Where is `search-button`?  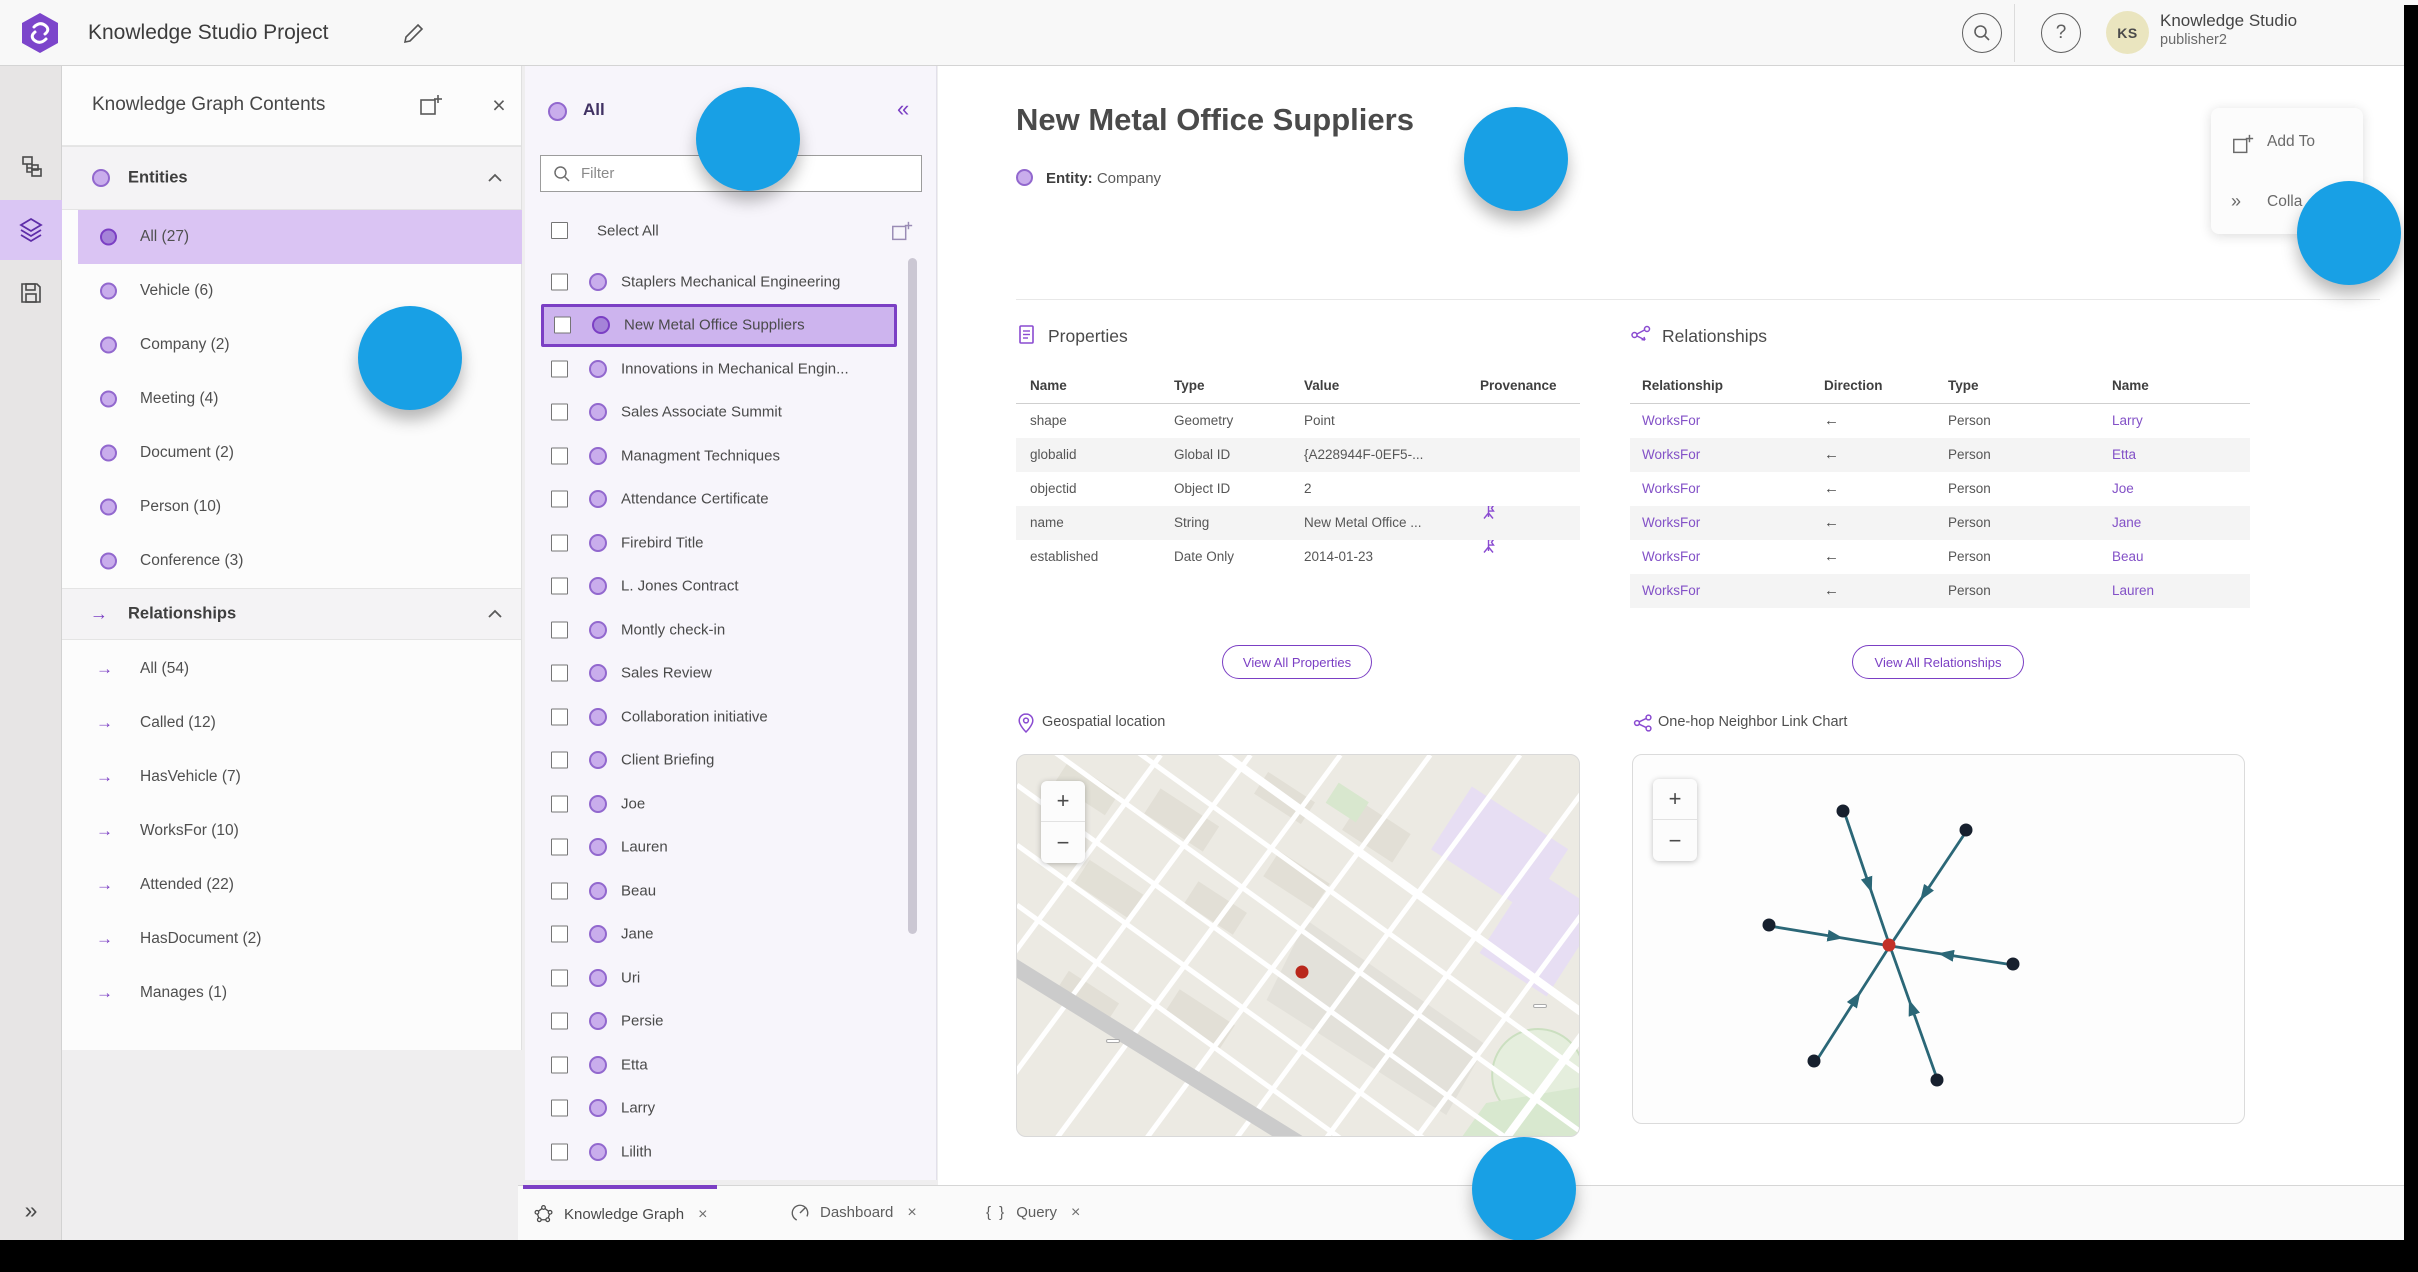
search-button is located at coordinates (1982, 33).